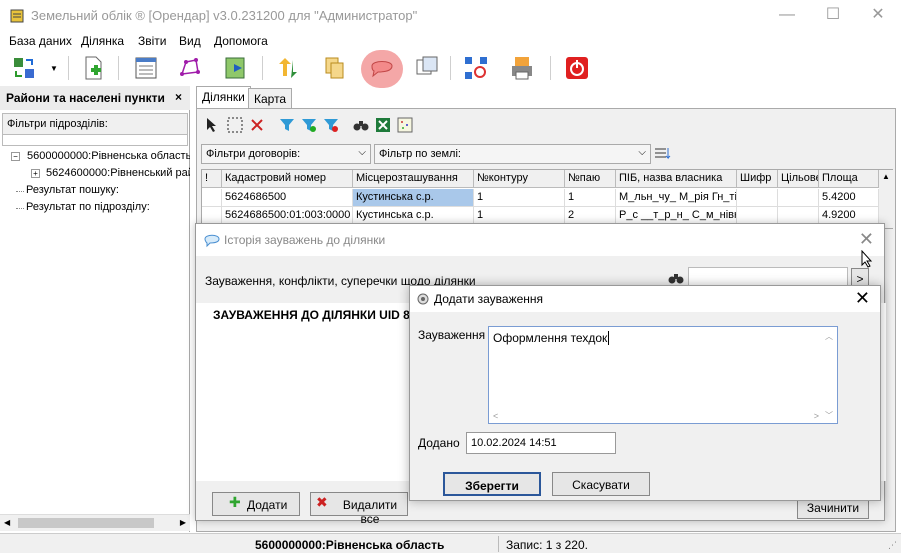  What do you see at coordinates (235, 502) in the screenshot?
I see `plus-icon: ✚` at bounding box center [235, 502].